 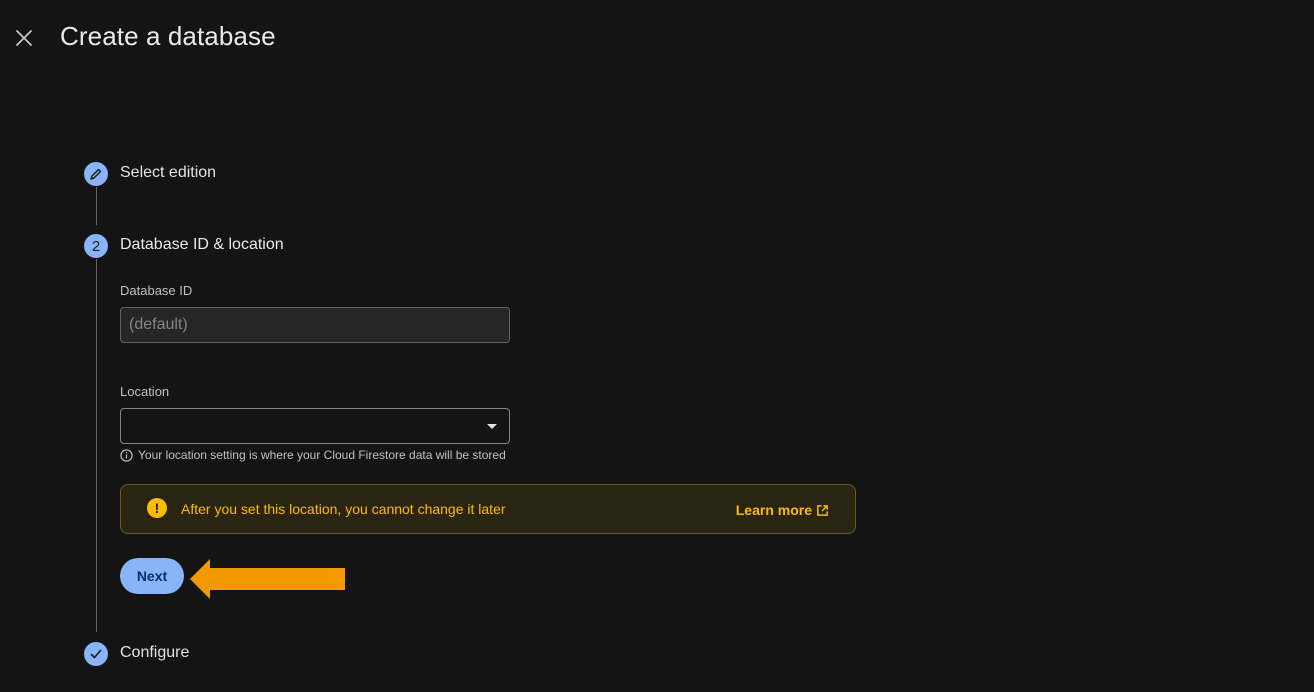 What do you see at coordinates (773, 510) in the screenshot?
I see `learn-more-label: Learn more` at bounding box center [773, 510].